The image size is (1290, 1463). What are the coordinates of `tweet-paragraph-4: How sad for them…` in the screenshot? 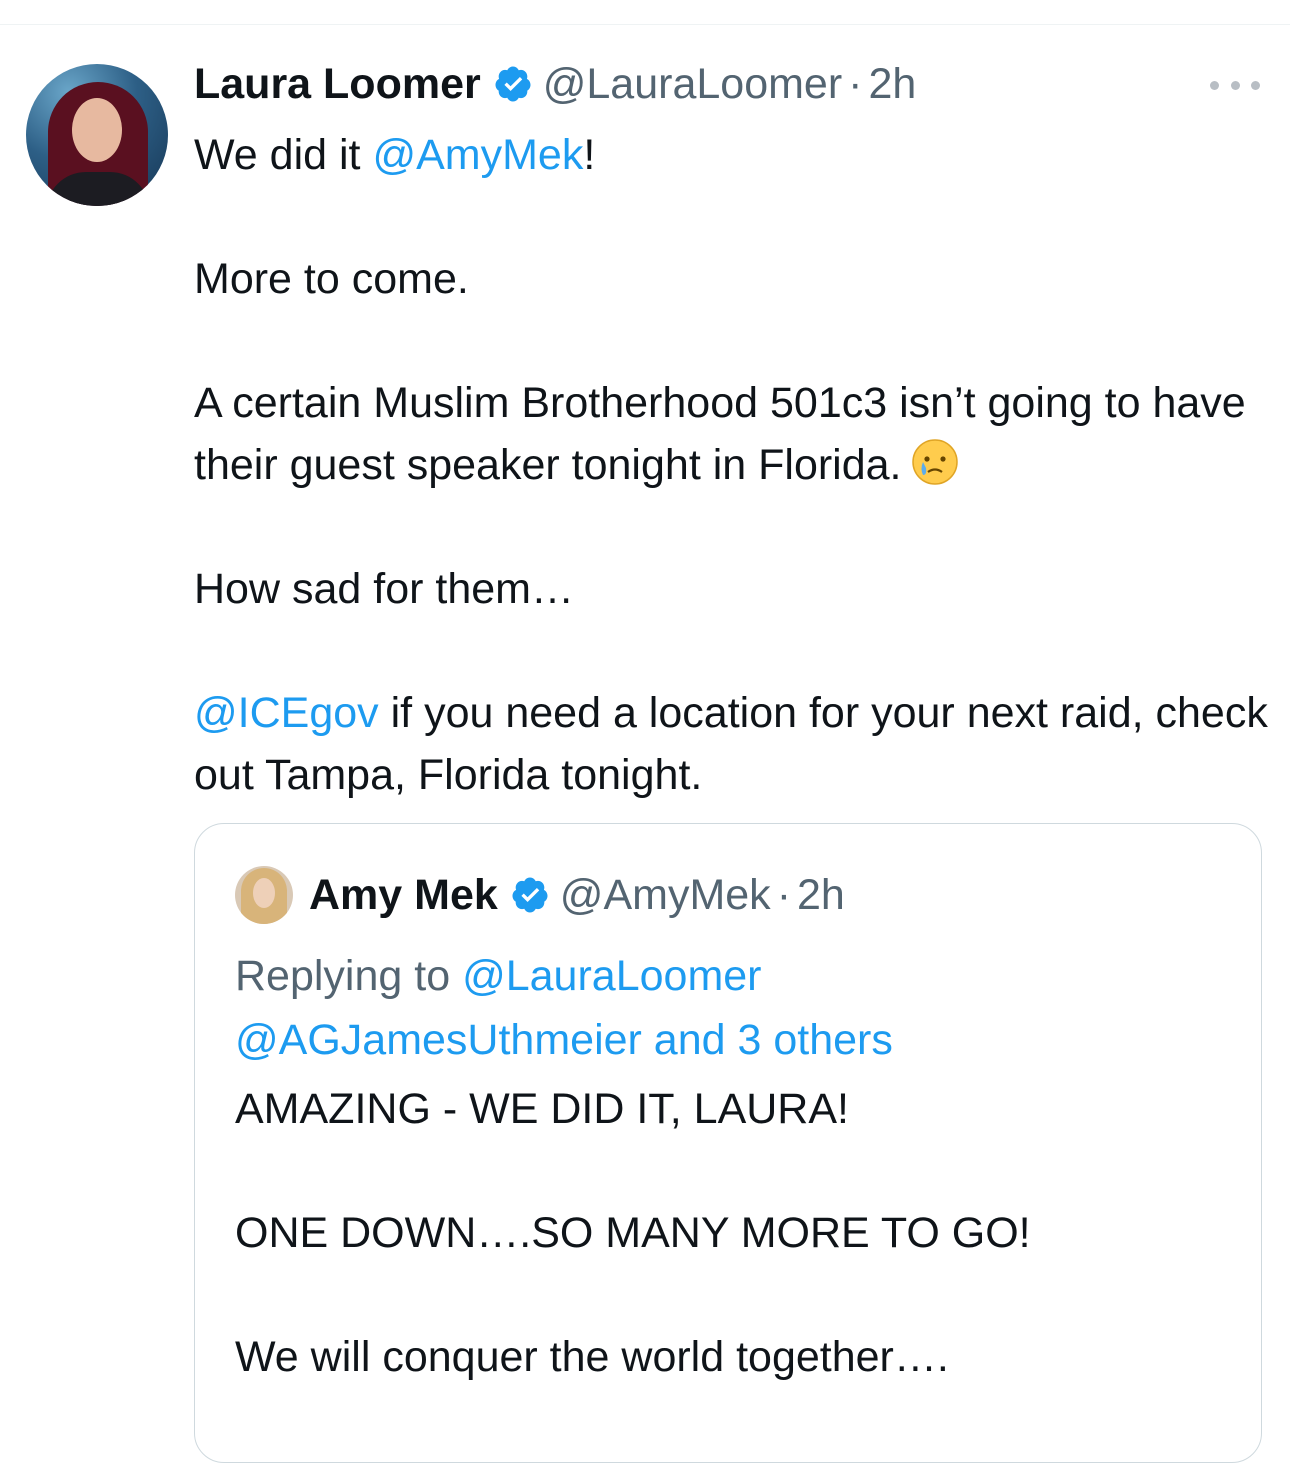 It's located at (384, 589).